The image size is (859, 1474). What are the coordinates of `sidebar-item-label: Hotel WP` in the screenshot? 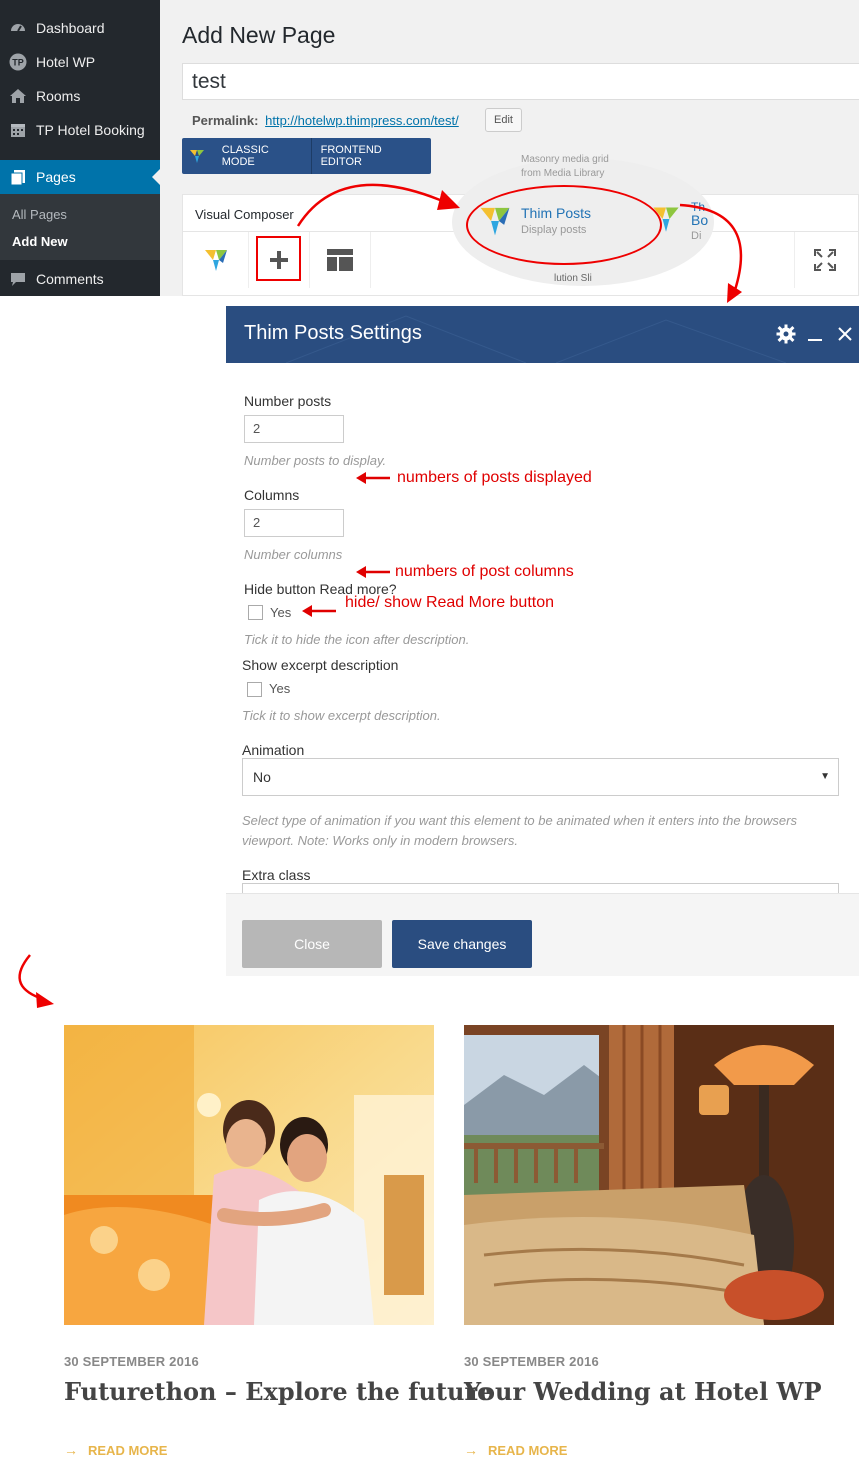 It's located at (66, 62).